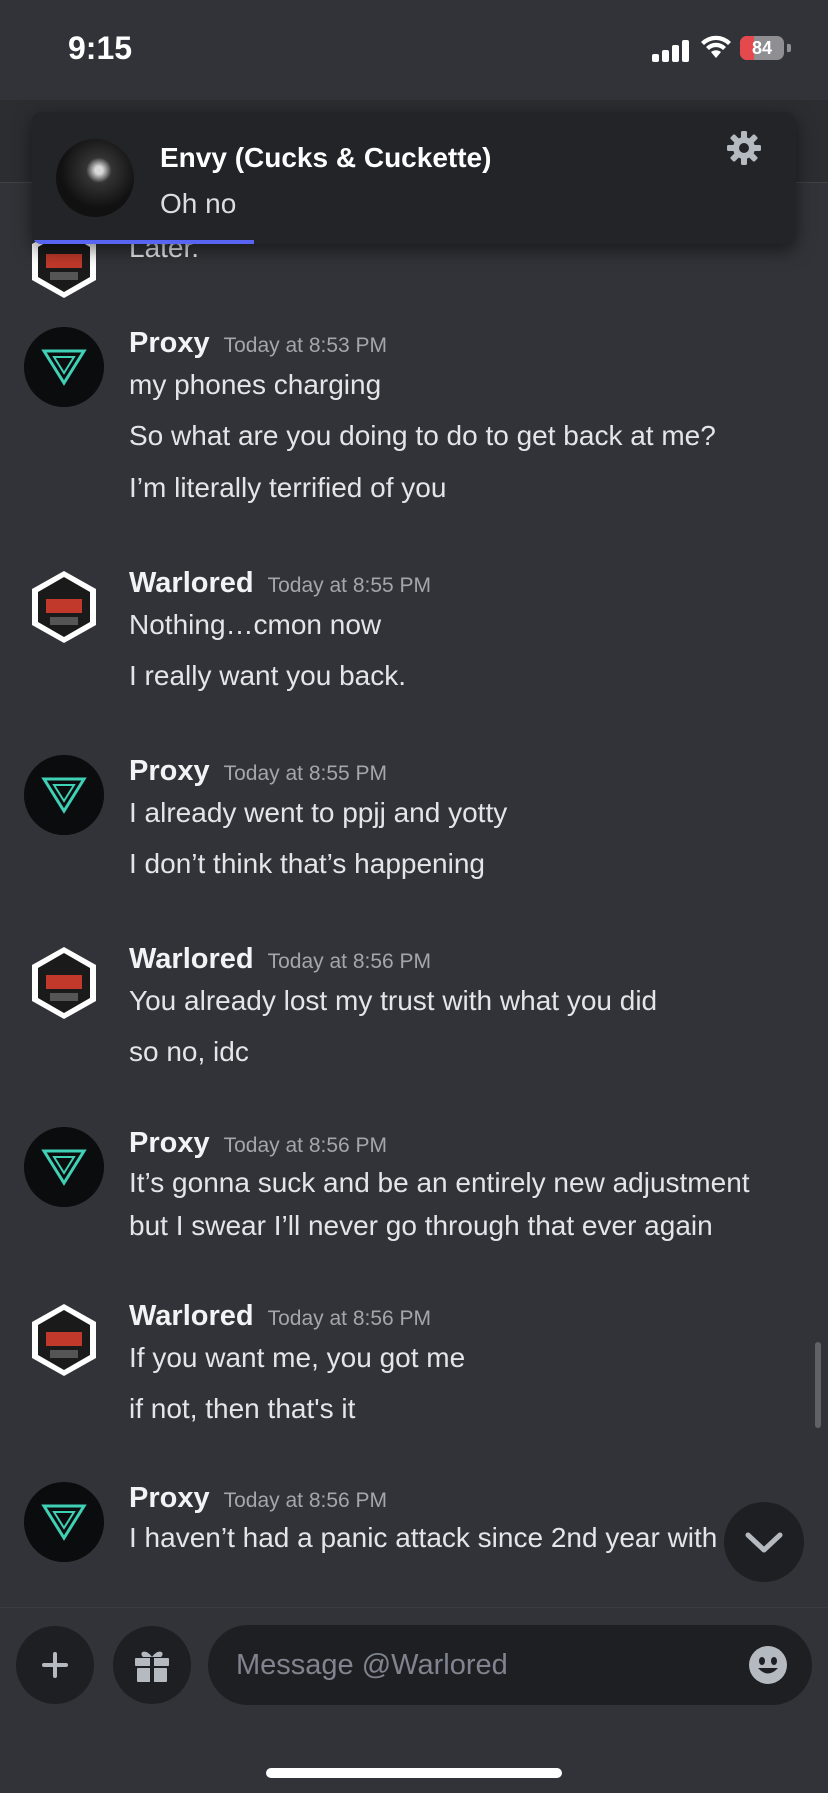  Describe the element at coordinates (789, 48) in the screenshot. I see `battery-cap` at that location.